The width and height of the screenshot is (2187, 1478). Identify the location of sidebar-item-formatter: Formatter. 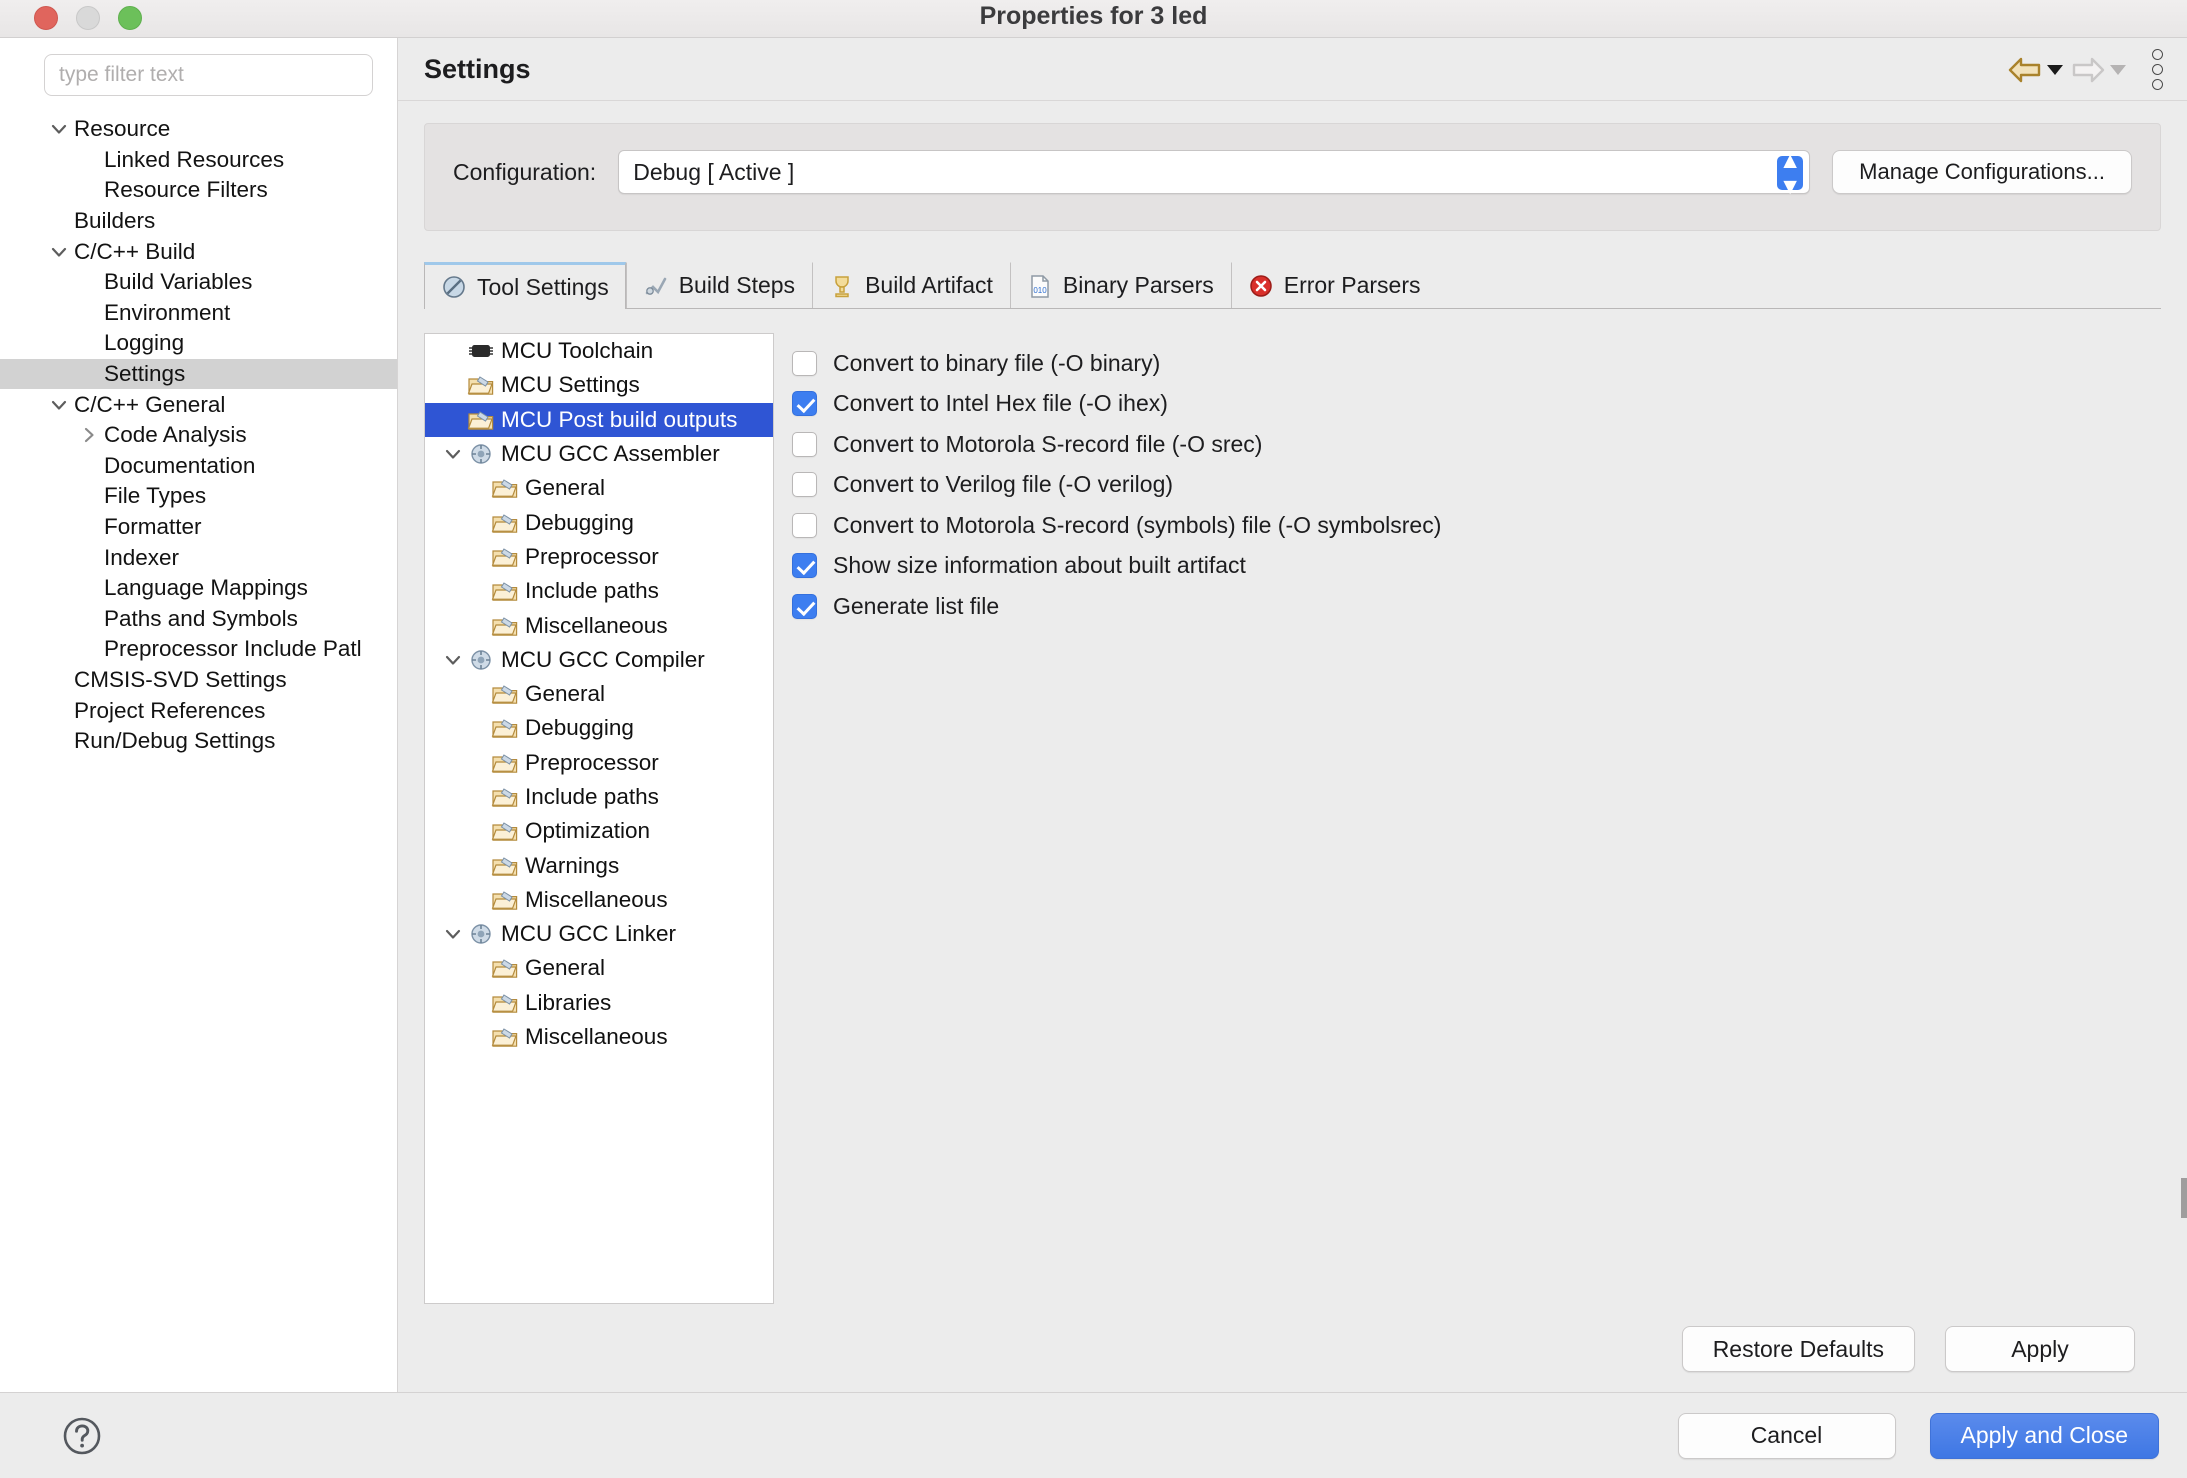
(198, 527).